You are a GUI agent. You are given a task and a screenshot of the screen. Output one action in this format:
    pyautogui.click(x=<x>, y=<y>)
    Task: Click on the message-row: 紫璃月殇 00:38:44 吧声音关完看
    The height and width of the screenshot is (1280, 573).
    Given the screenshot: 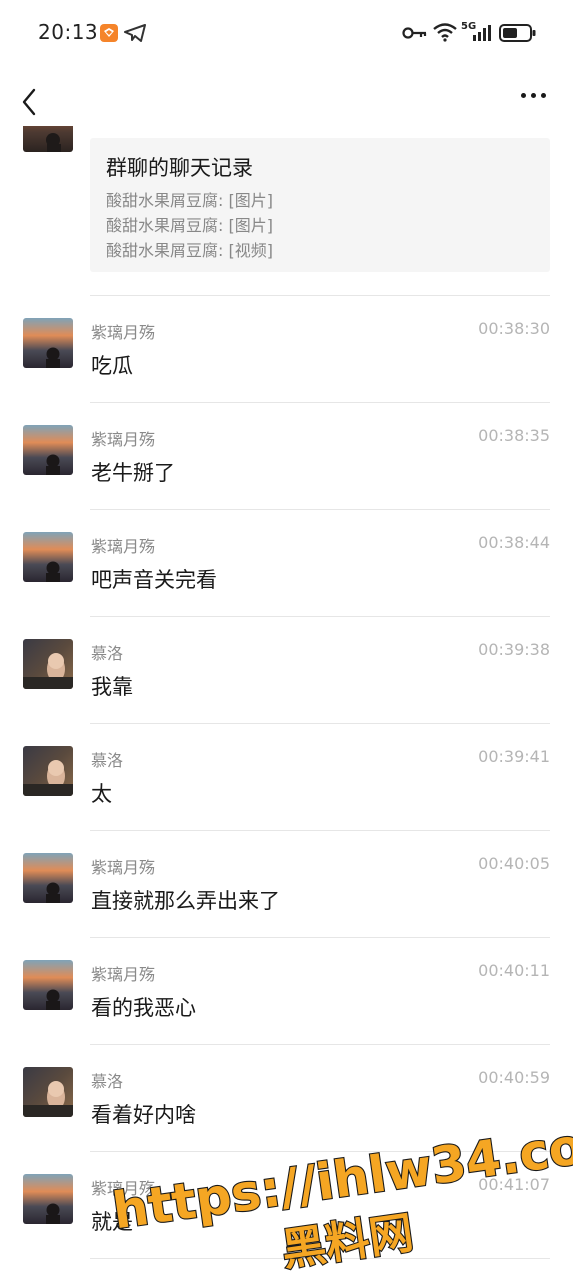 What is the action you would take?
    pyautogui.click(x=286, y=563)
    